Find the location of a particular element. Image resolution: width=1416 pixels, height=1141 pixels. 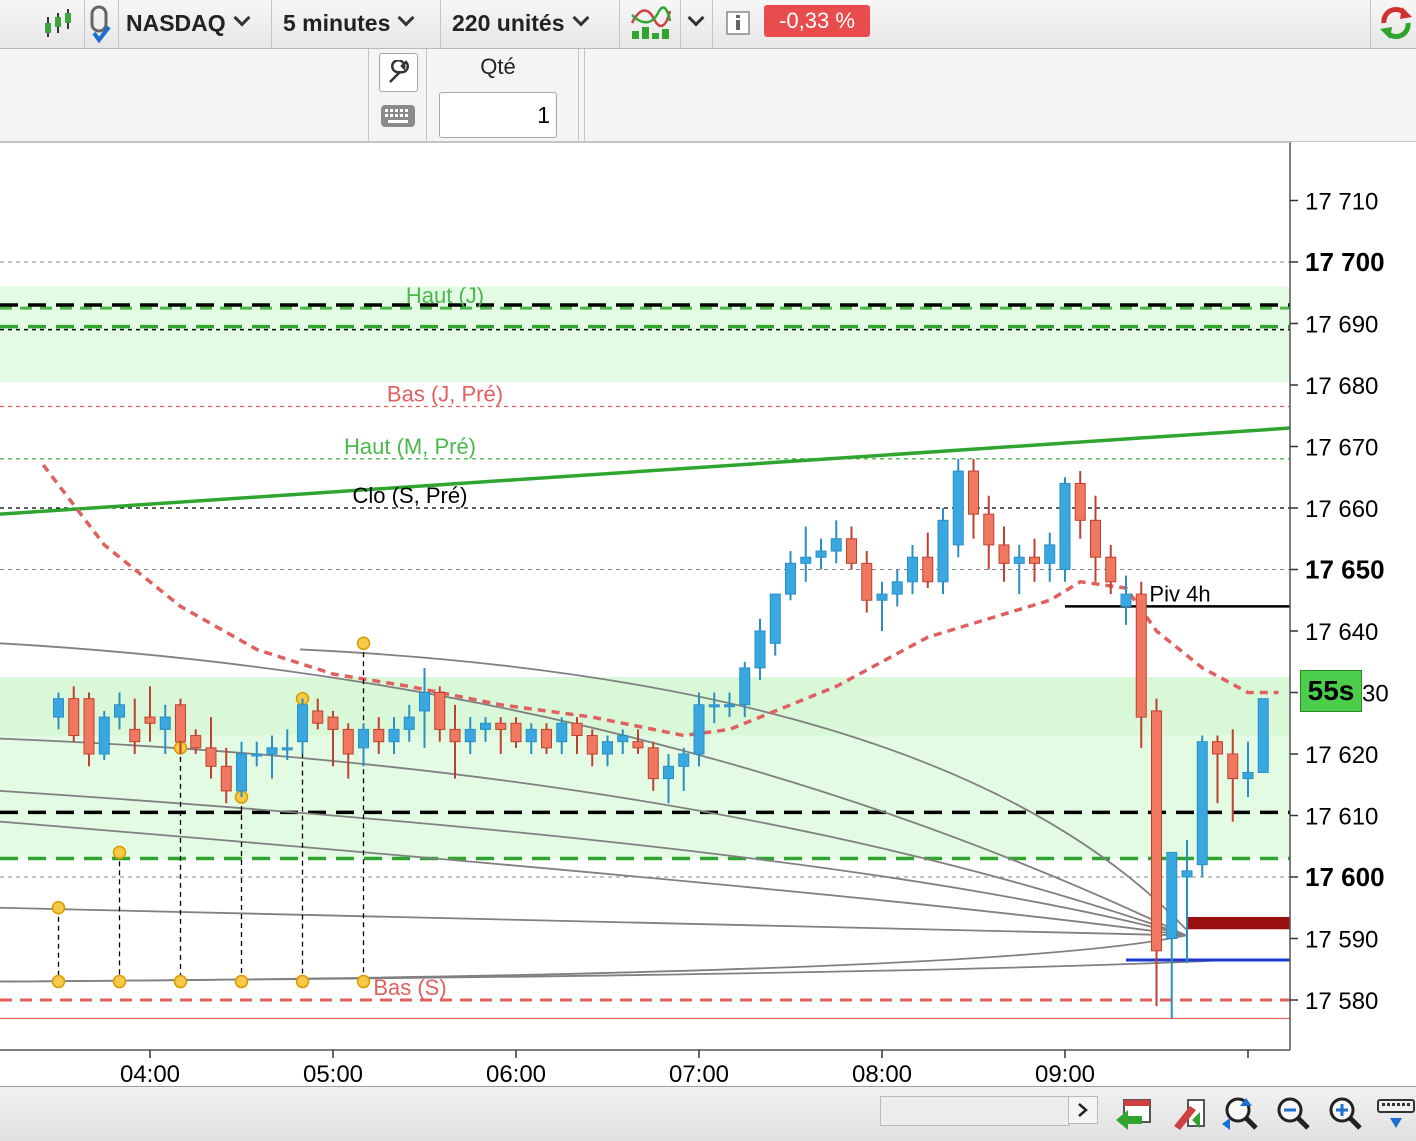

price-tick-label: 30 is located at coordinates (1375, 694).